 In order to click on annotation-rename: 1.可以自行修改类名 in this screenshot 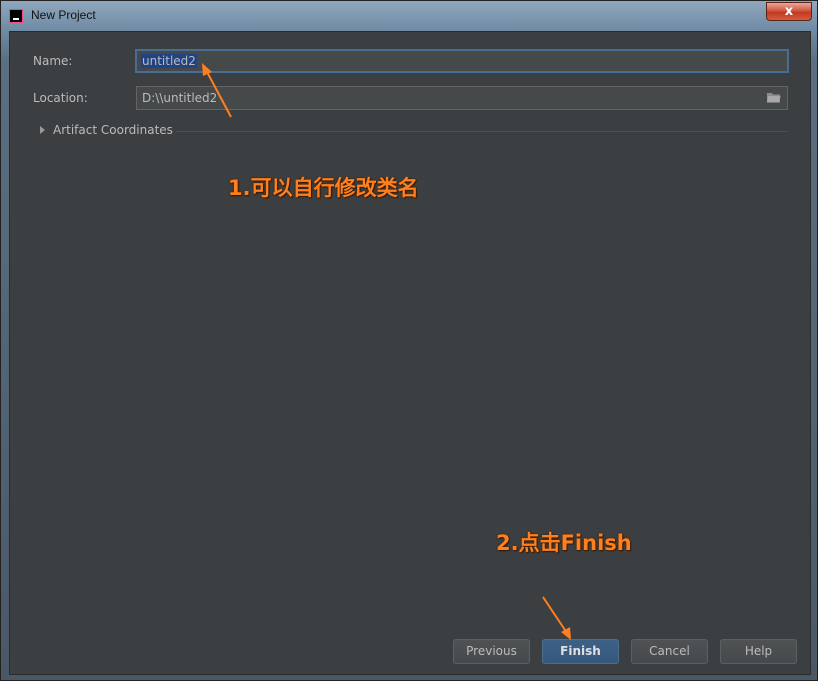, I will do `click(323, 188)`.